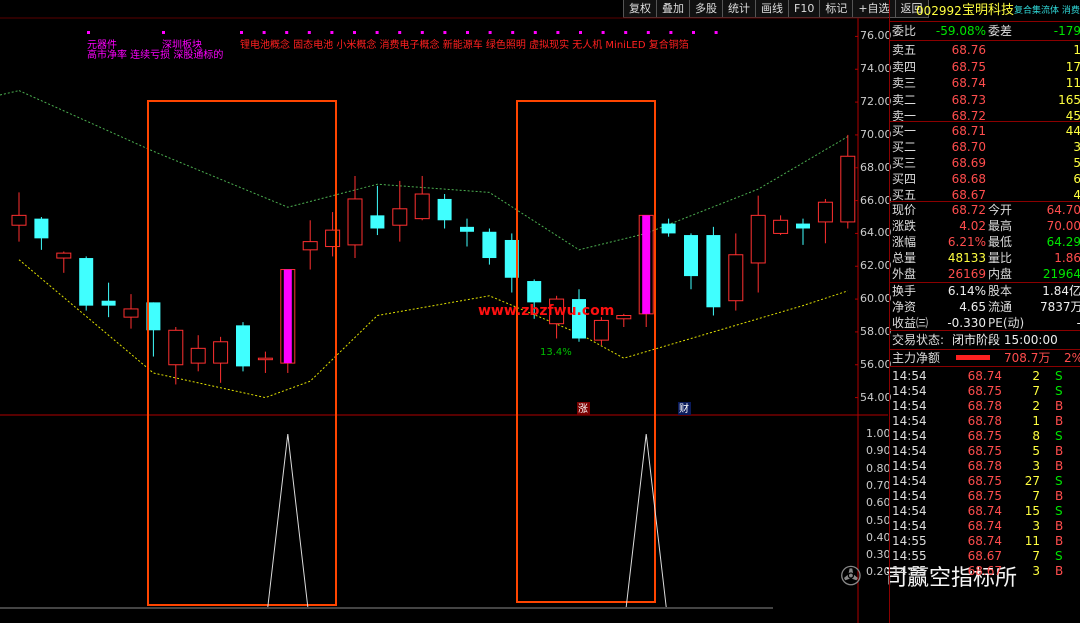 This screenshot has height=623, width=1080. I want to click on stat-label: 现价, so click(904, 210).